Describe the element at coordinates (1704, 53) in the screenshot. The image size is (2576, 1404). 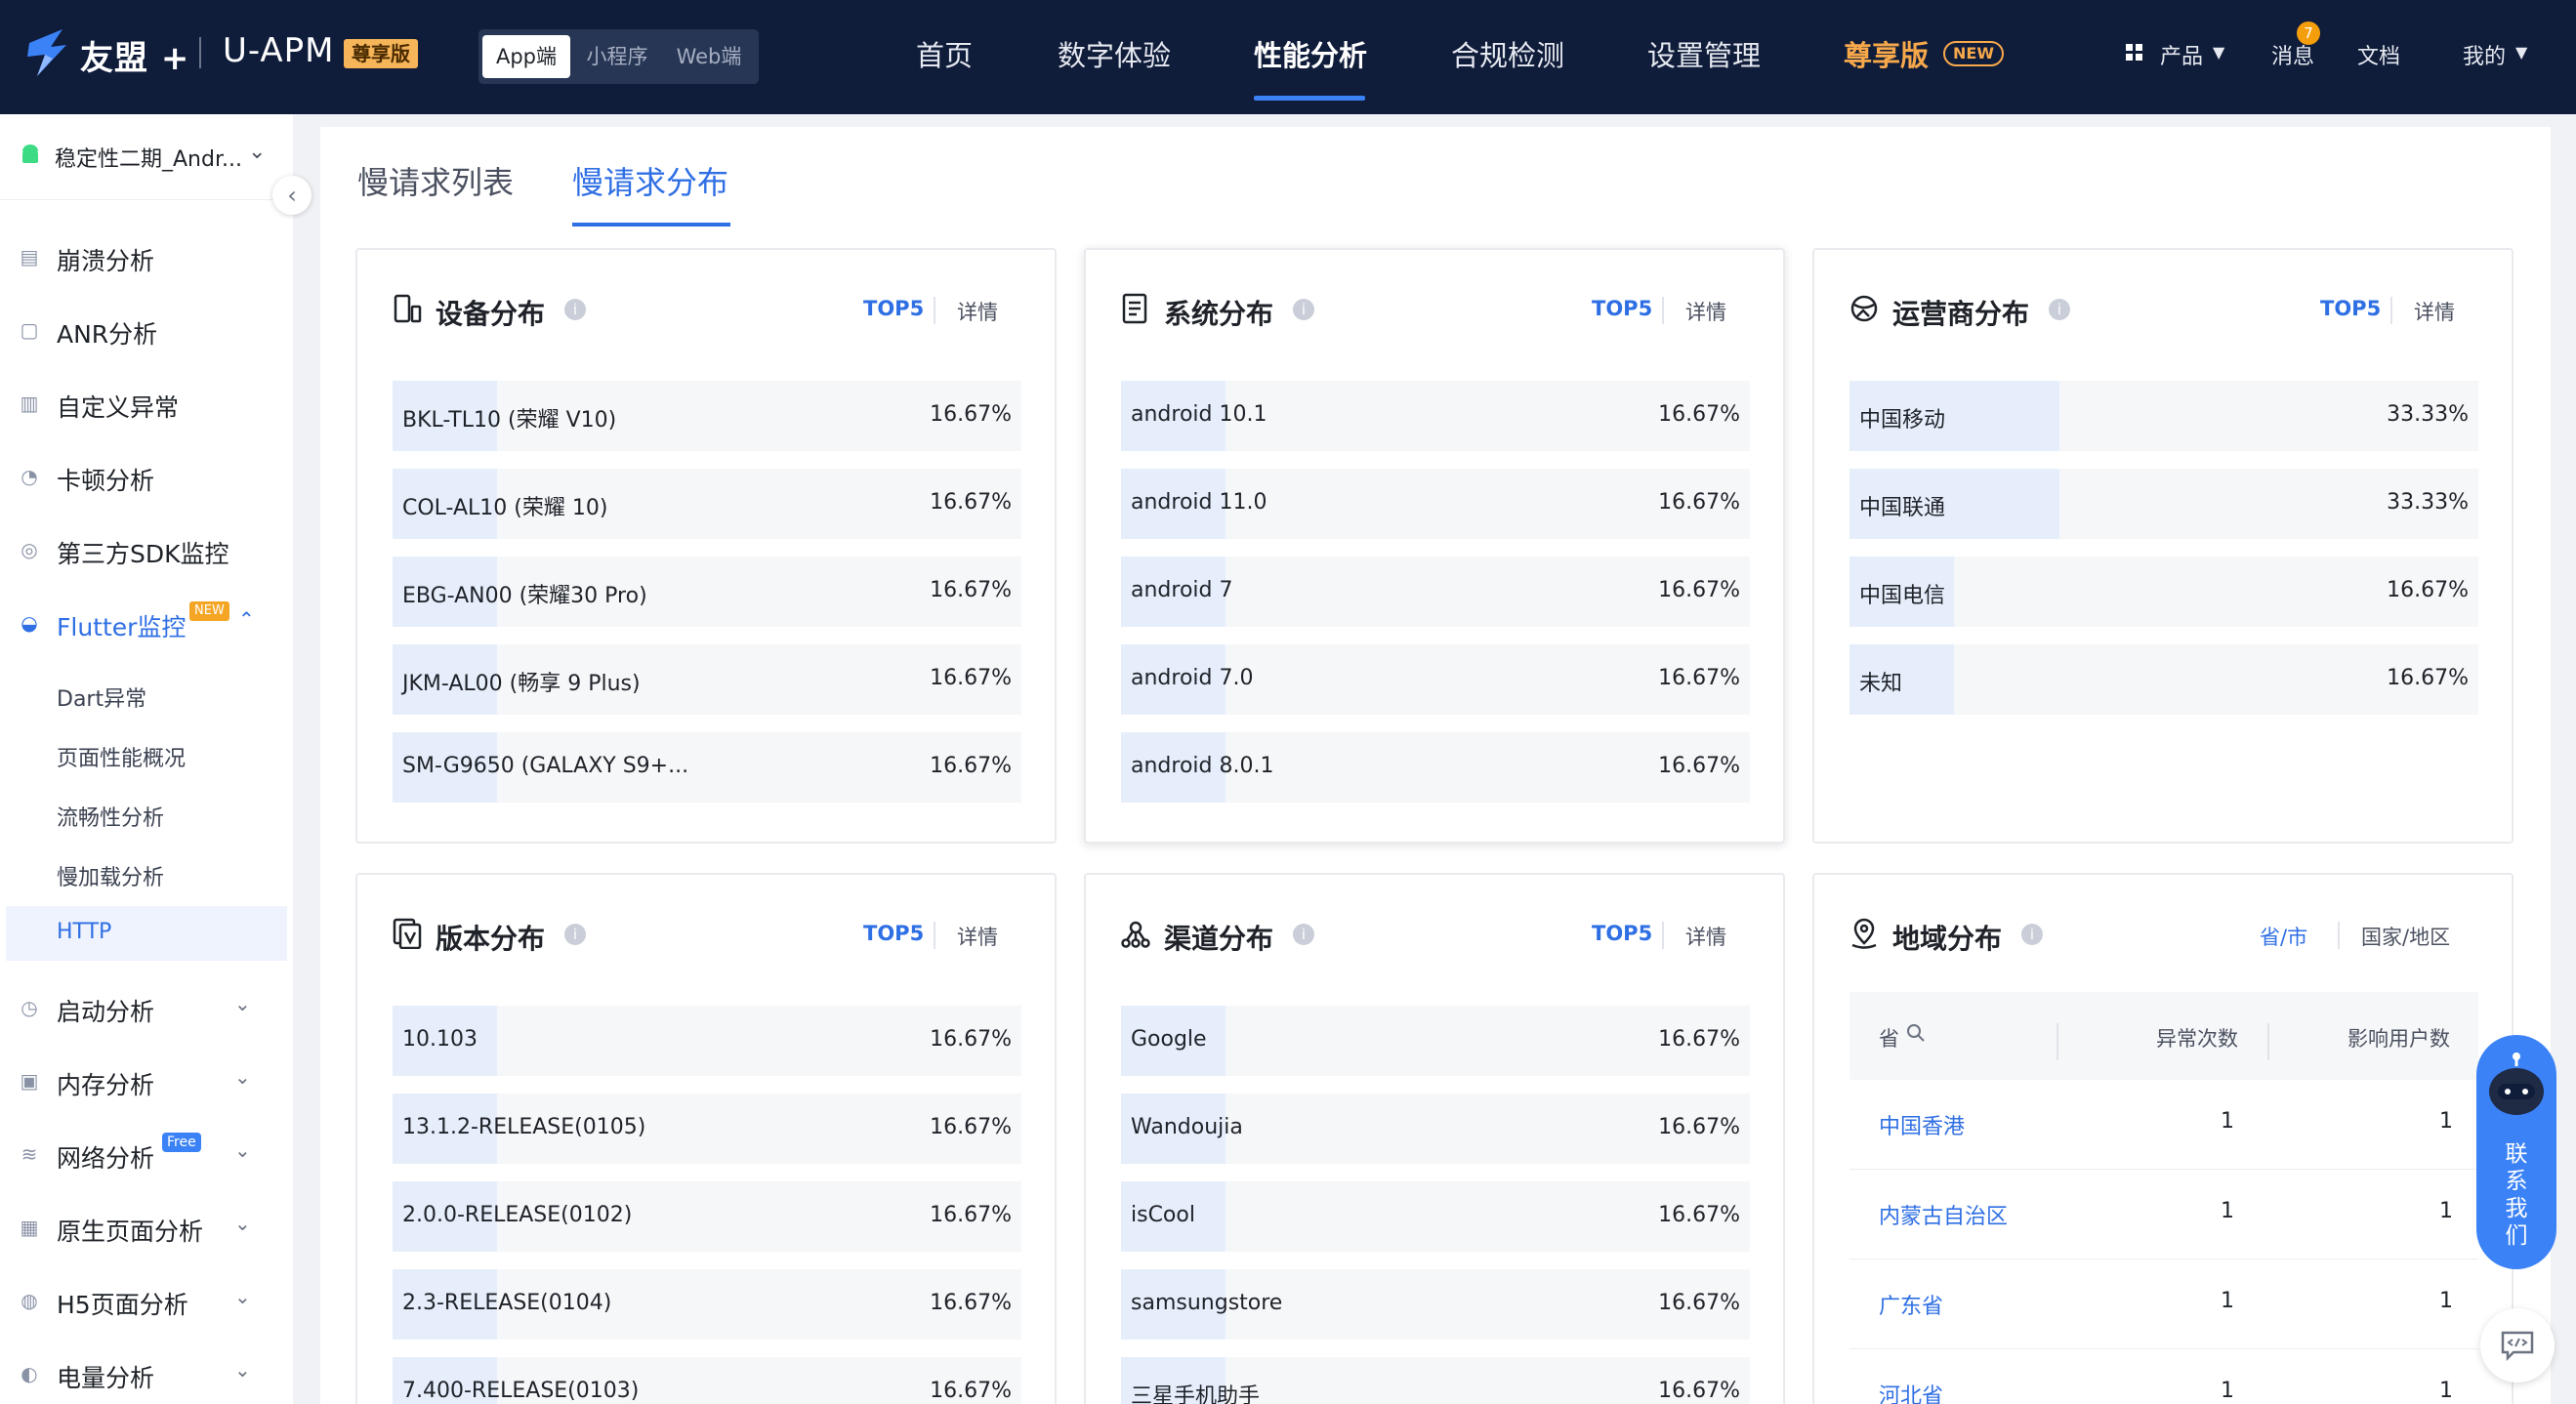
I see `nav-settings: 设置管理` at that location.